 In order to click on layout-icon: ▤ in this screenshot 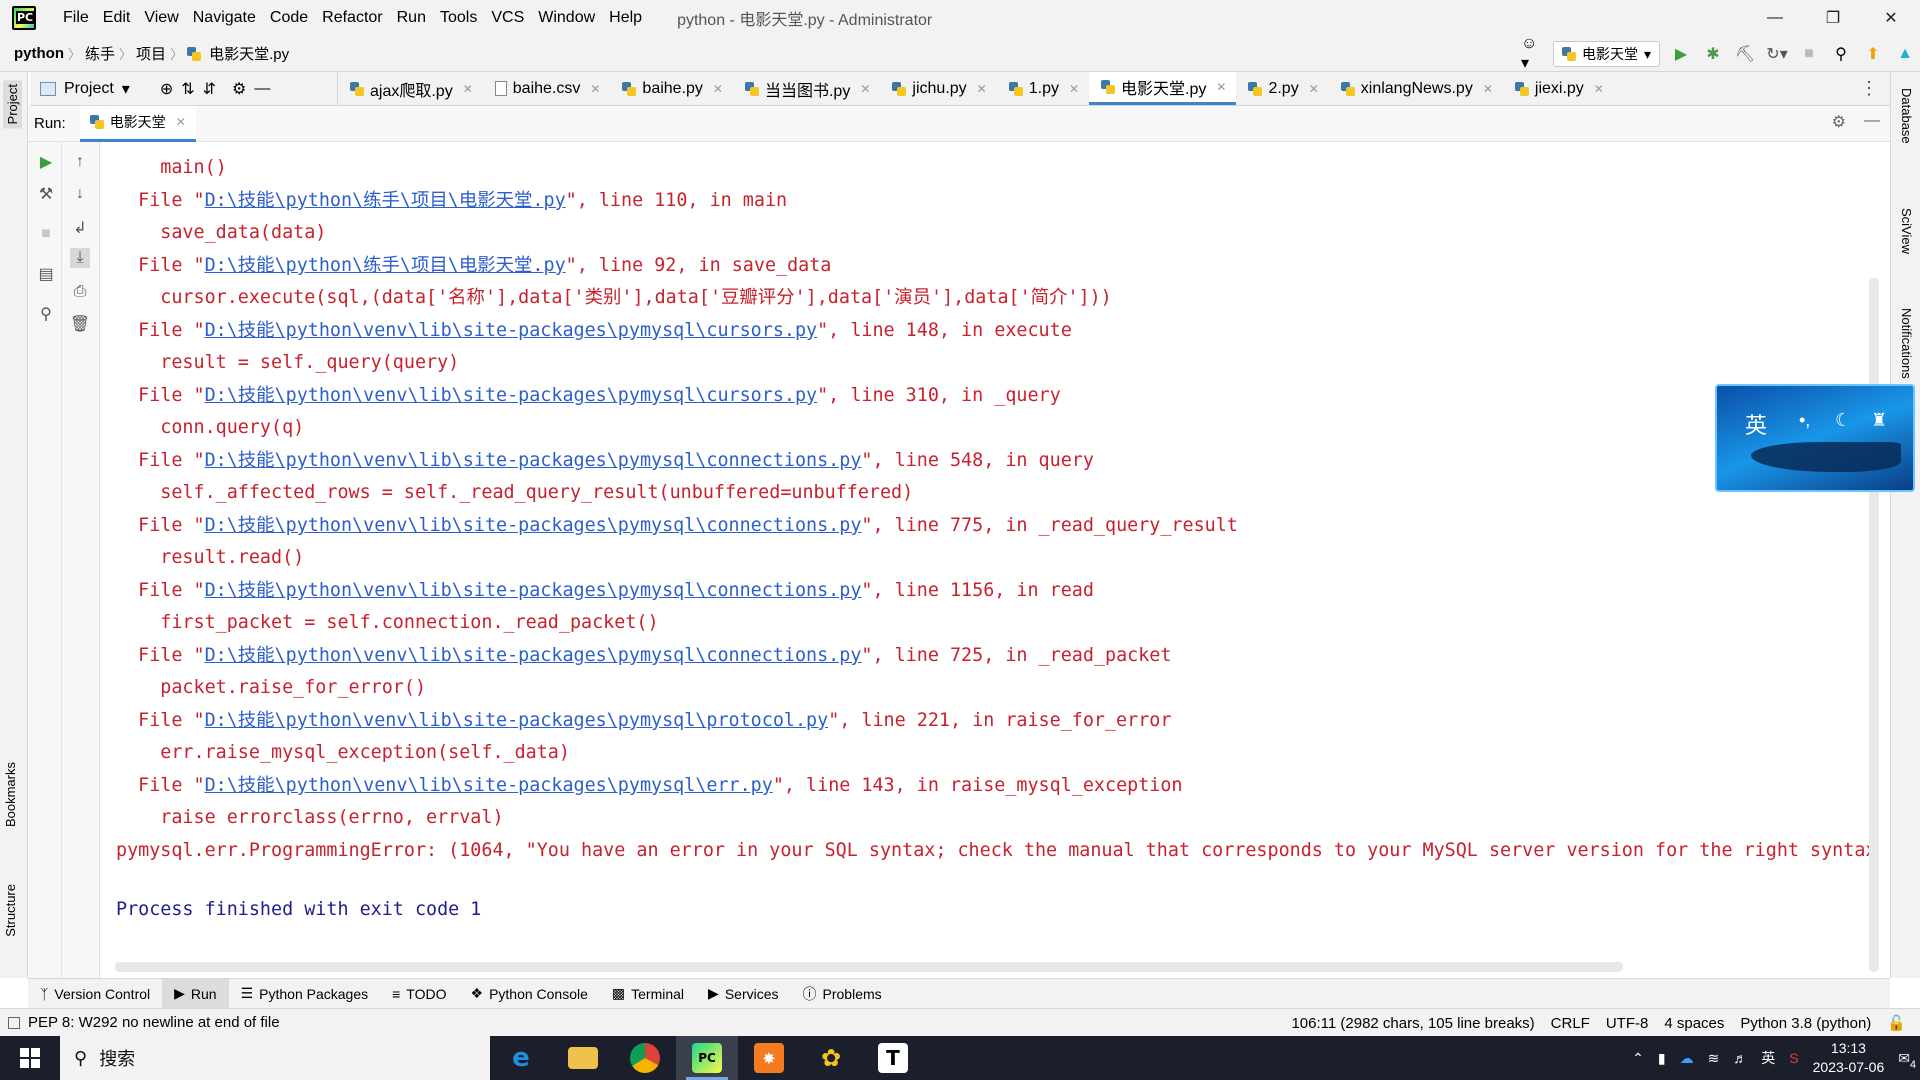, I will do `click(46, 274)`.